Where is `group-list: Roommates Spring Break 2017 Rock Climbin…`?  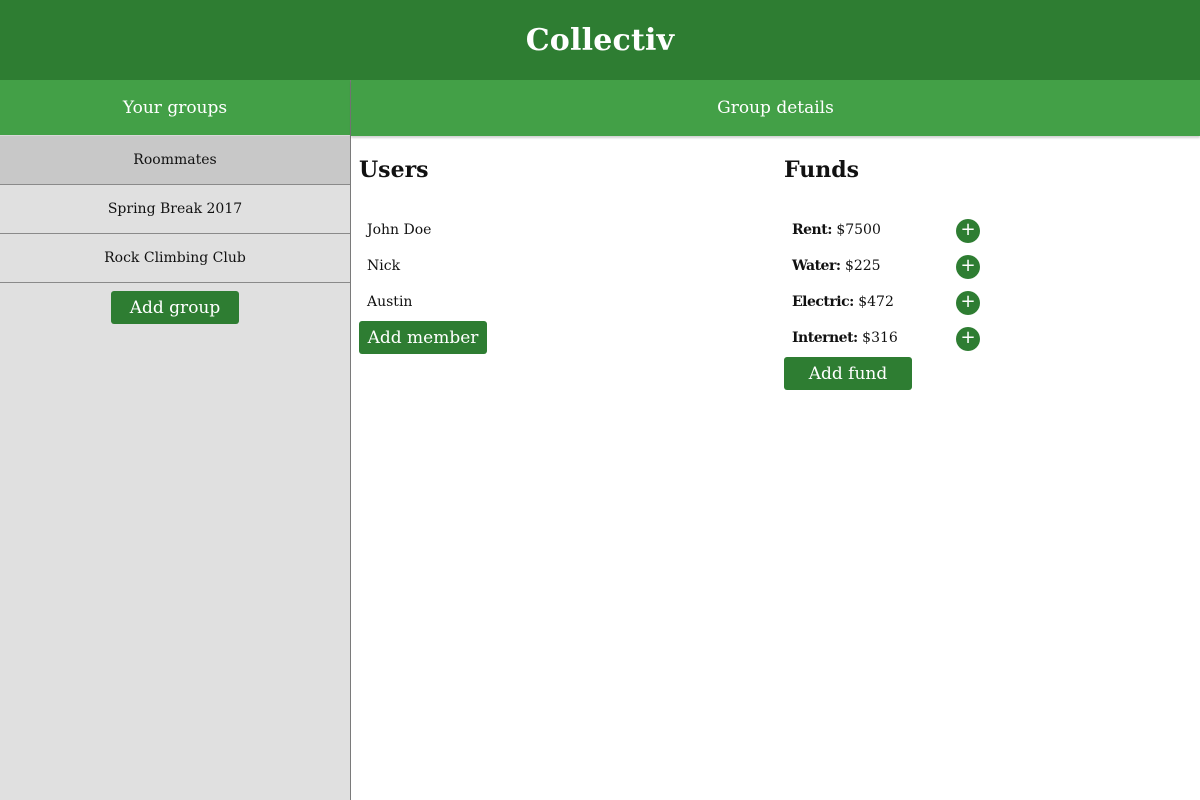
group-list: Roommates Spring Break 2017 Rock Climbin… is located at coordinates (175, 209).